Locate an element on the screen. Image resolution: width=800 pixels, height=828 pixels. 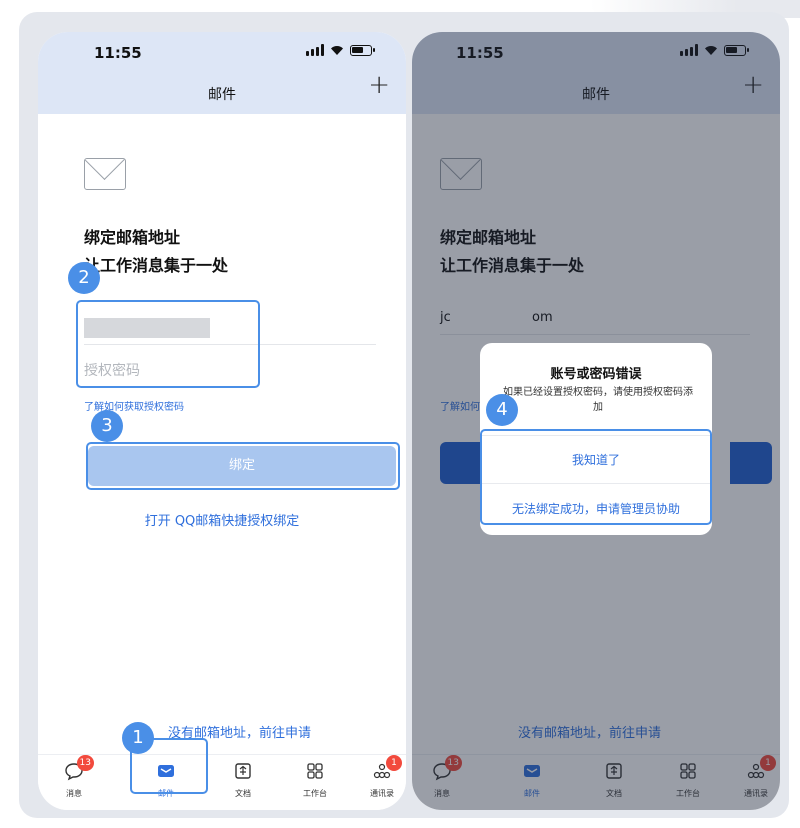
dialog-title: 账号或密码错误 is located at coordinates (596, 374).